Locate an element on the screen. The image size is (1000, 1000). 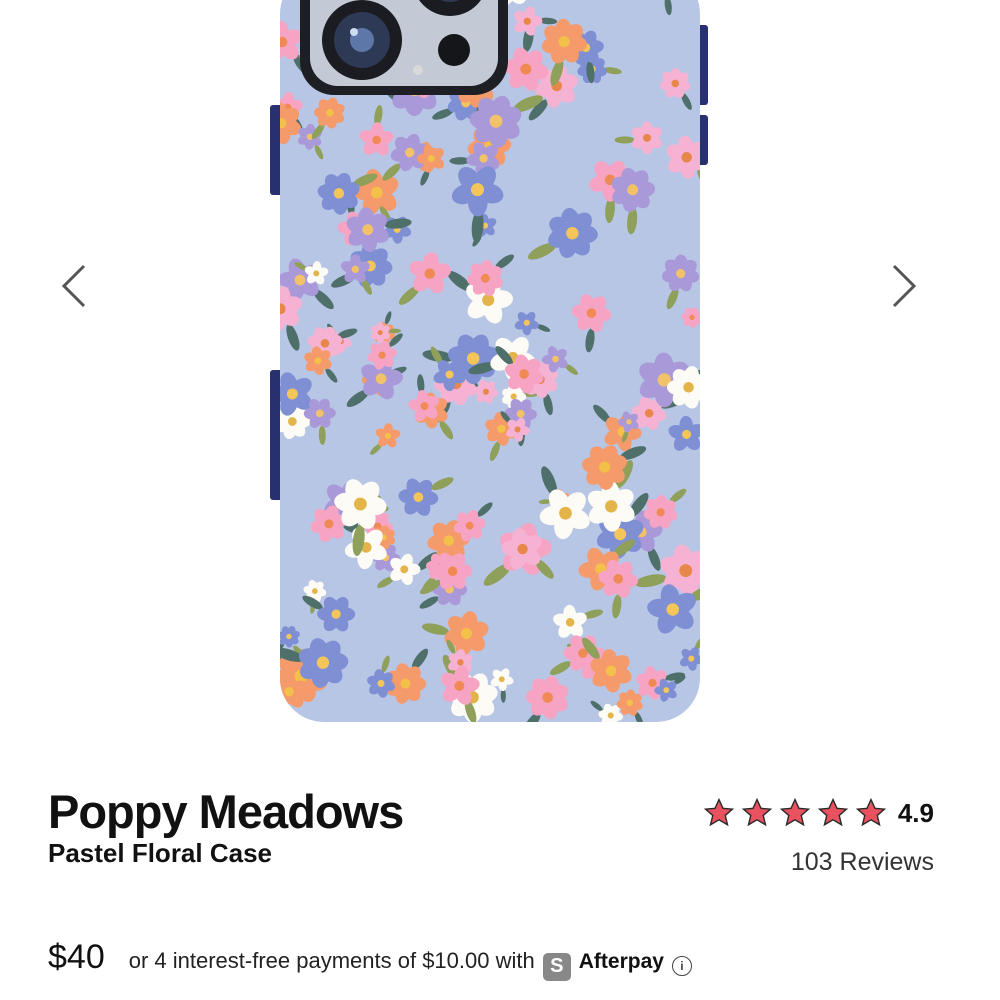
chevron-left-icon is located at coordinates (73, 286).